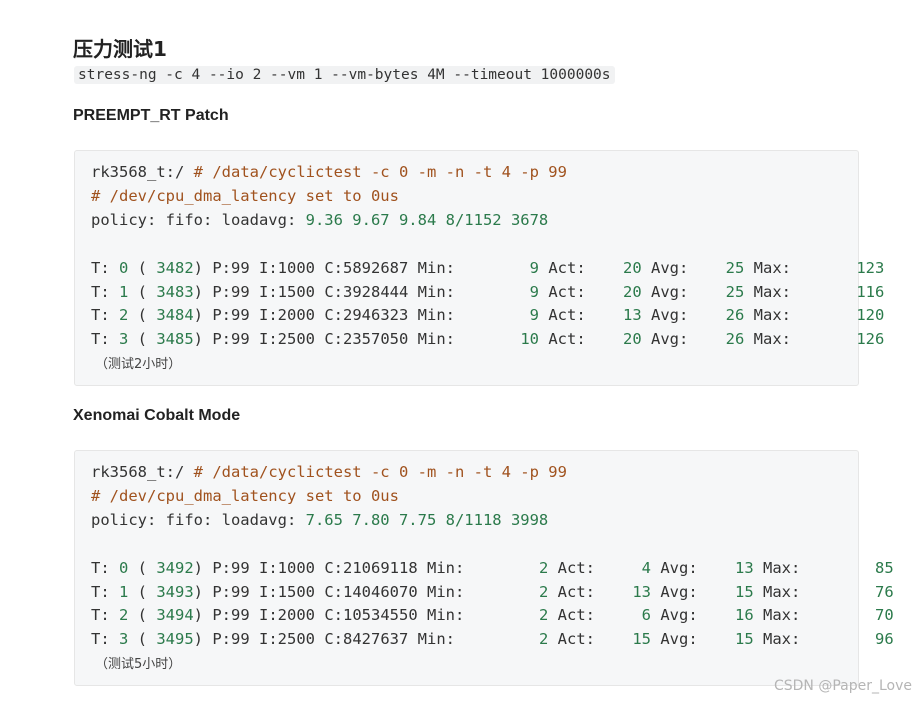 This screenshot has height=703, width=916. Describe the element at coordinates (138, 472) in the screenshot. I see `shell-prompt: rk3568_t:/` at that location.